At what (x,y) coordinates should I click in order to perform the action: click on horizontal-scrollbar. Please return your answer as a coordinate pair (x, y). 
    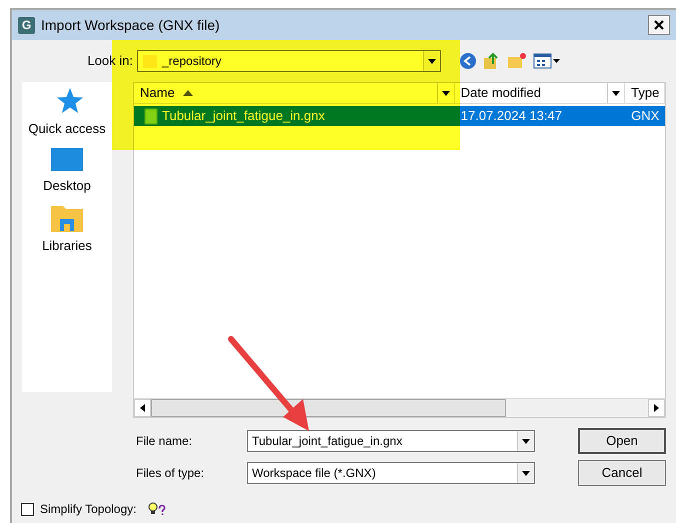
    Looking at the image, I should click on (399, 407).